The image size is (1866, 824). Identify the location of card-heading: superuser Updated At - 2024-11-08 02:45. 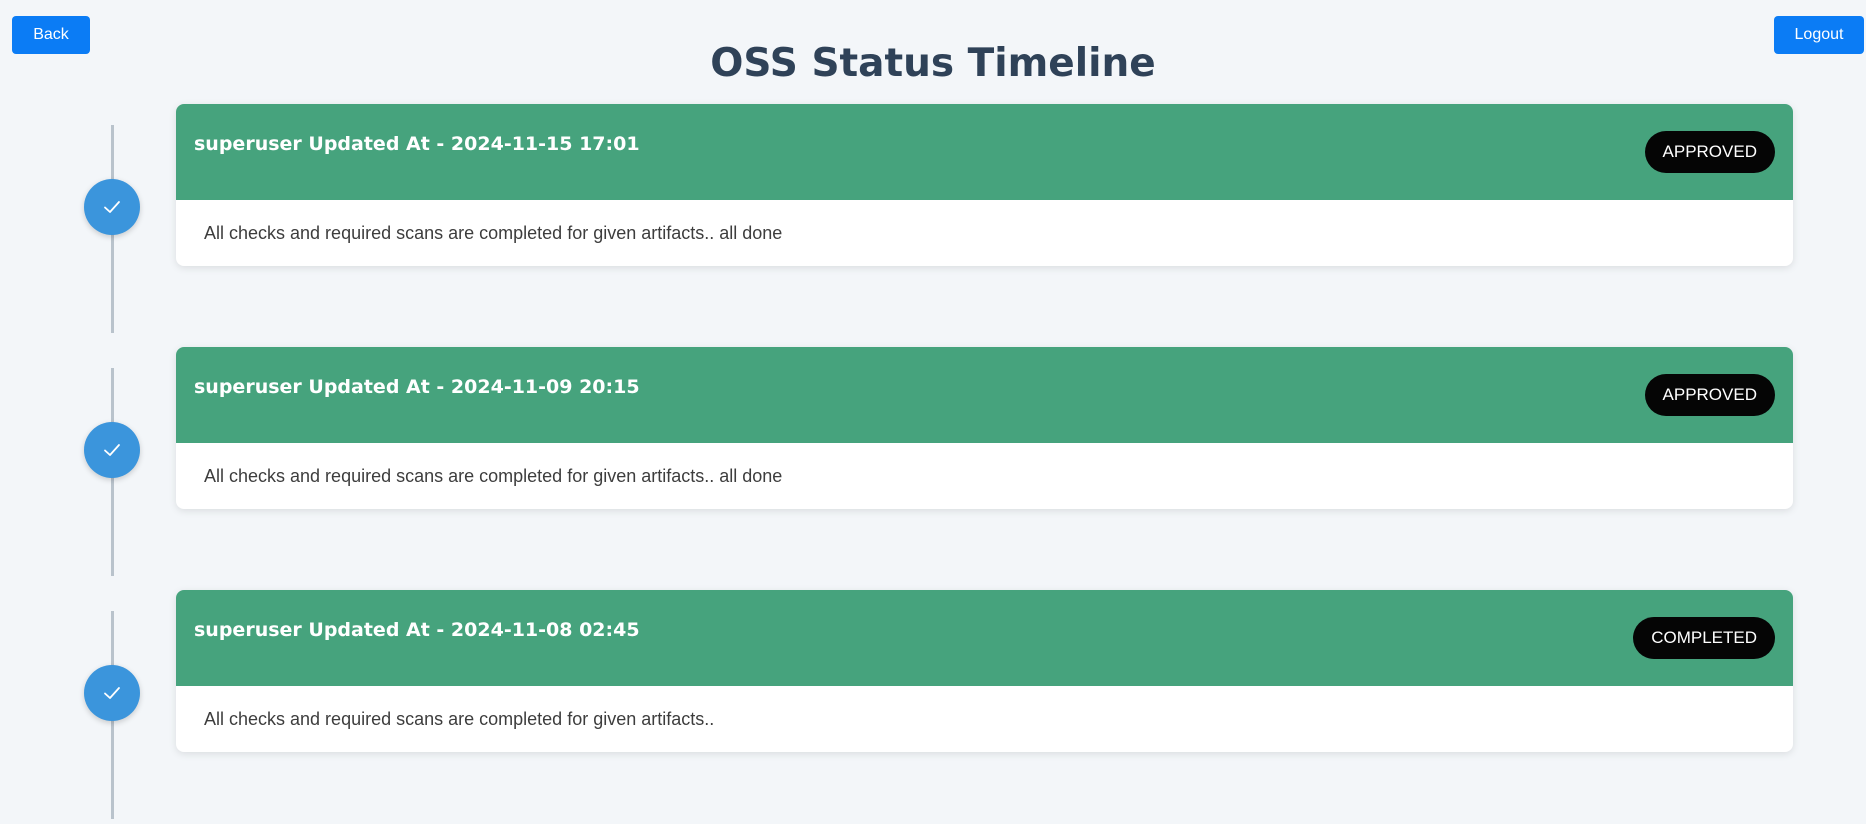
(417, 630).